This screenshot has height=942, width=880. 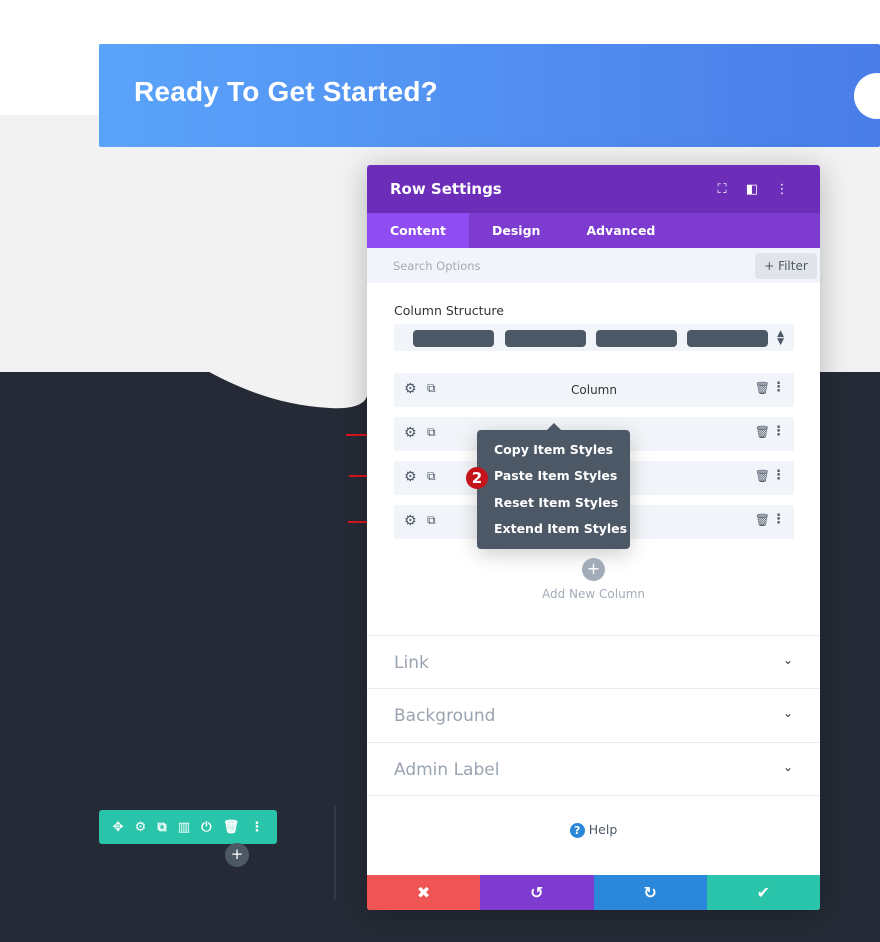 I want to click on power-icon: ⏻, so click(x=206, y=827).